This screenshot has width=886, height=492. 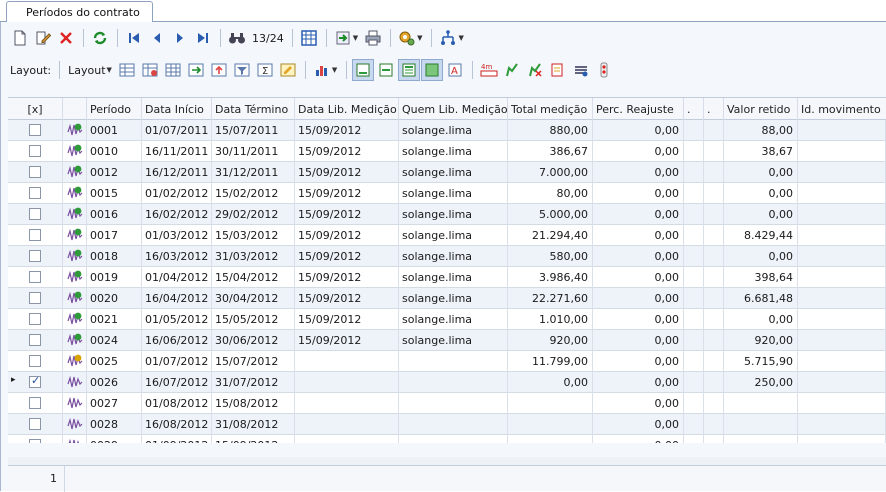 What do you see at coordinates (347, 319) in the screenshot?
I see `cell-lib: 15/09/2012` at bounding box center [347, 319].